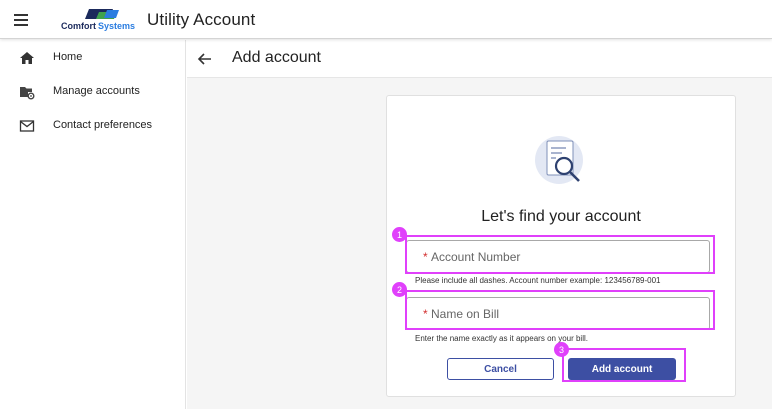  Describe the element at coordinates (205, 59) in the screenshot. I see `arrow-left-icon` at that location.